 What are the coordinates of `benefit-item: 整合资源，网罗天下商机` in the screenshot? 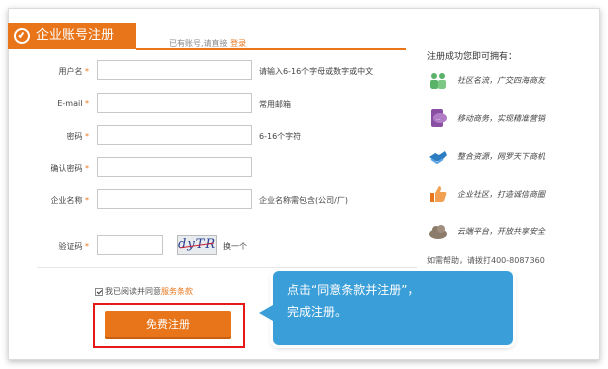 It's located at (486, 156).